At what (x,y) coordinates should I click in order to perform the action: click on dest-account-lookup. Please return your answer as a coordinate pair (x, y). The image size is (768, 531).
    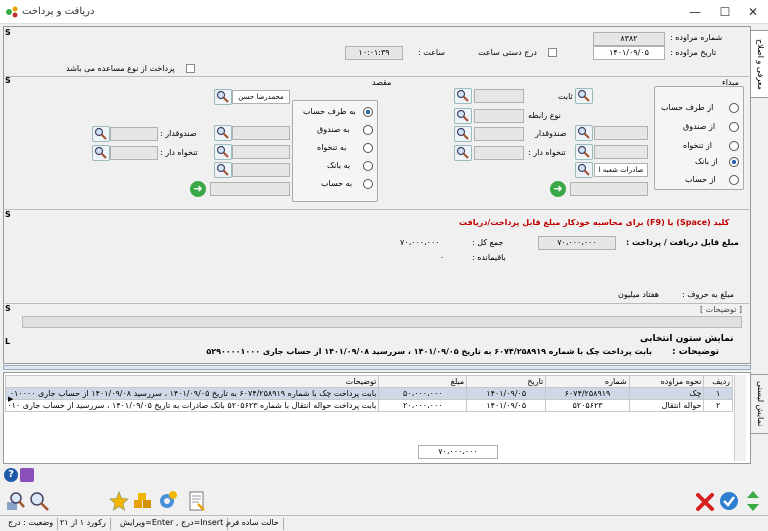
    Looking at the image, I should click on (223, 97).